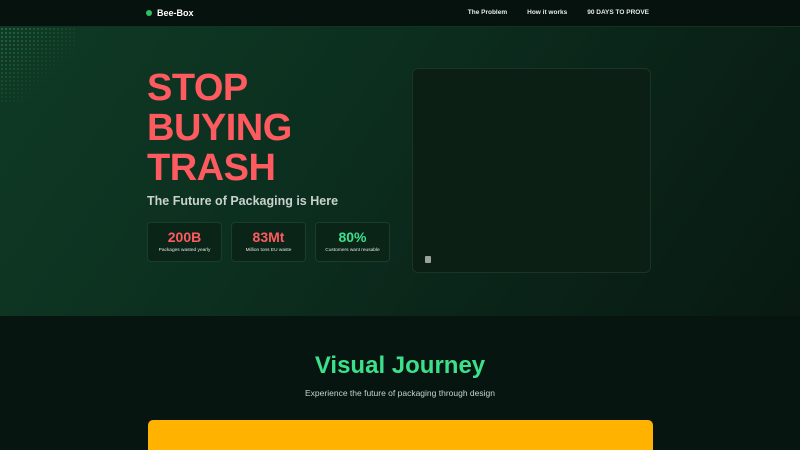 Image resolution: width=800 pixels, height=450 pixels. I want to click on dot-pattern, so click(37, 64).